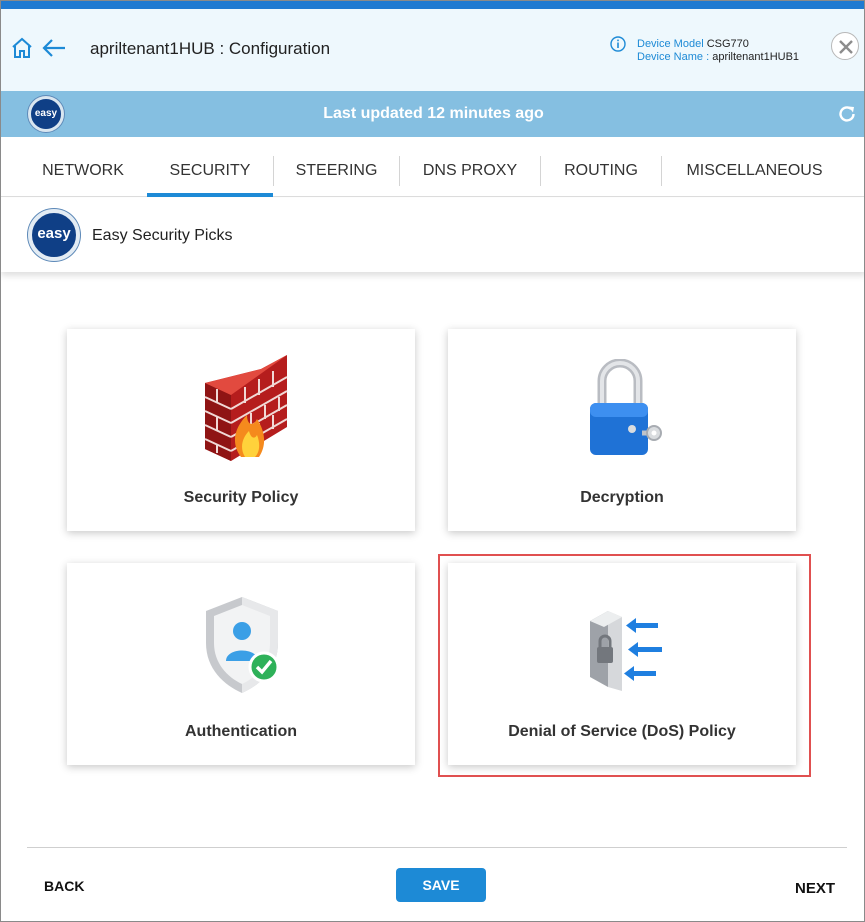 The height and width of the screenshot is (922, 865). Describe the element at coordinates (162, 235) in the screenshot. I see `section-title: Easy Security Picks` at that location.